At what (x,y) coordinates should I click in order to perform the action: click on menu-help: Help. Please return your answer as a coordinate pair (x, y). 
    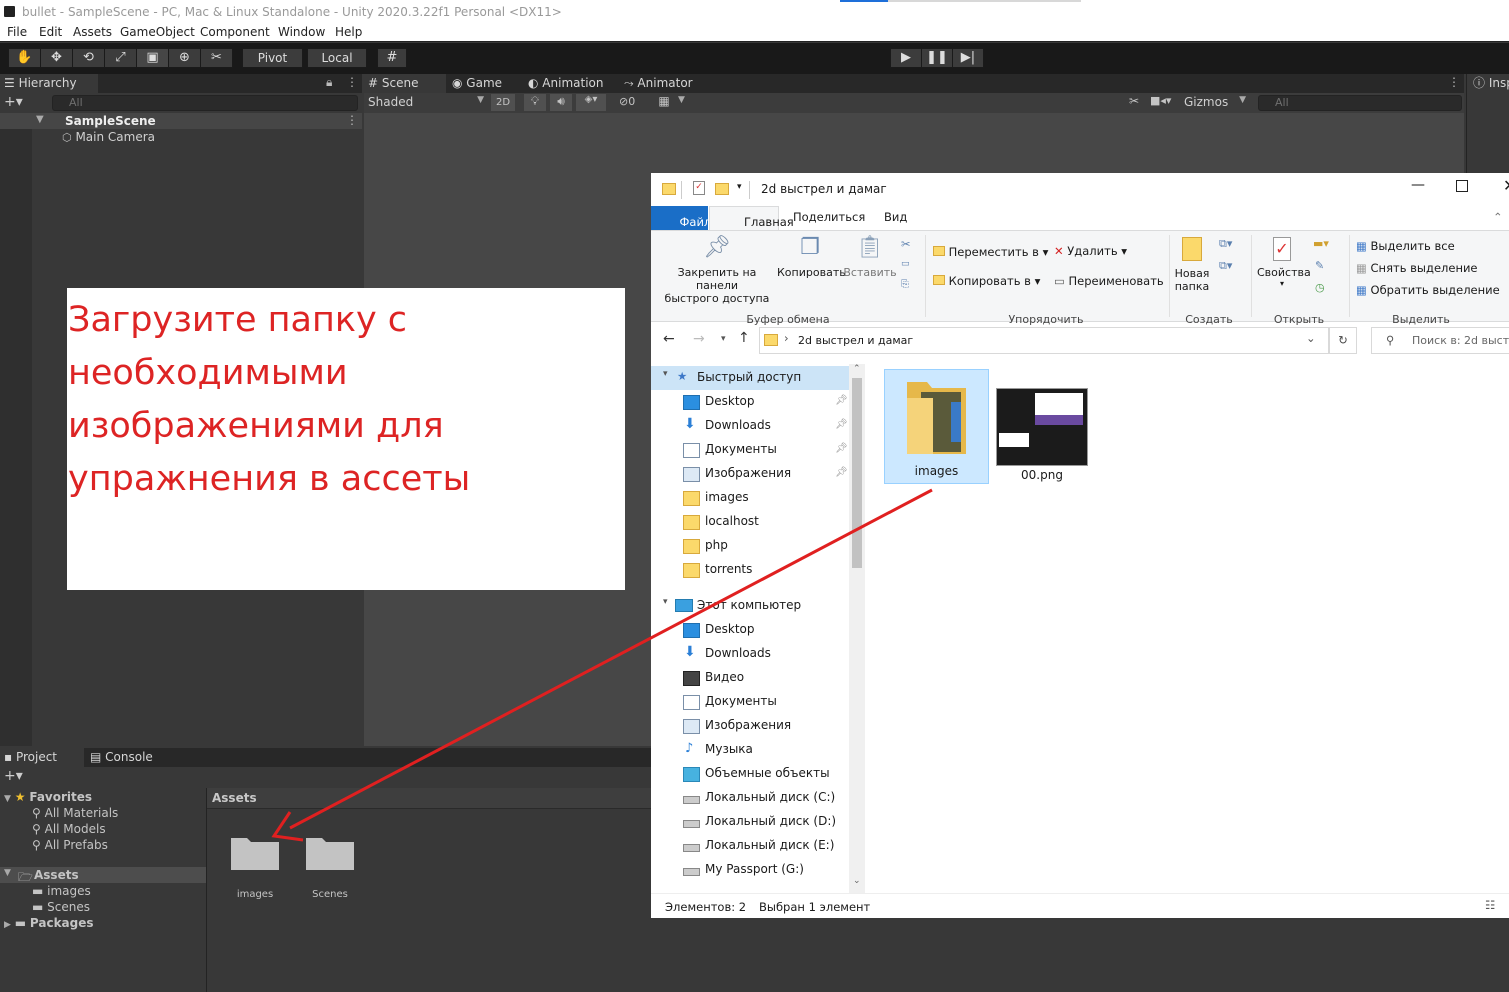
    Looking at the image, I should click on (348, 32).